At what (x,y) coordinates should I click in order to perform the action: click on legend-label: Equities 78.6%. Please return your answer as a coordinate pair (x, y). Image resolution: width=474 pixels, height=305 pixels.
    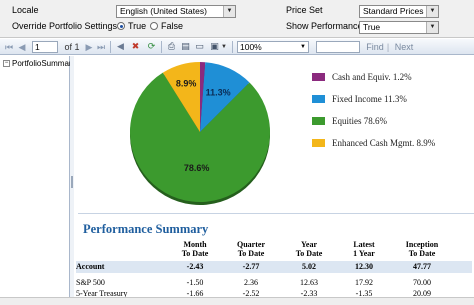
    Looking at the image, I should click on (359, 121).